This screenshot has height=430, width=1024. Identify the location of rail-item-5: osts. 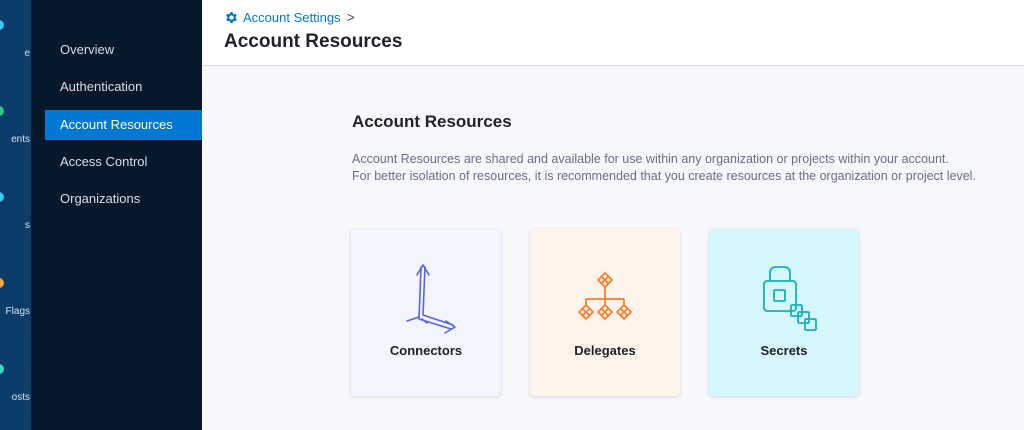
(15, 394).